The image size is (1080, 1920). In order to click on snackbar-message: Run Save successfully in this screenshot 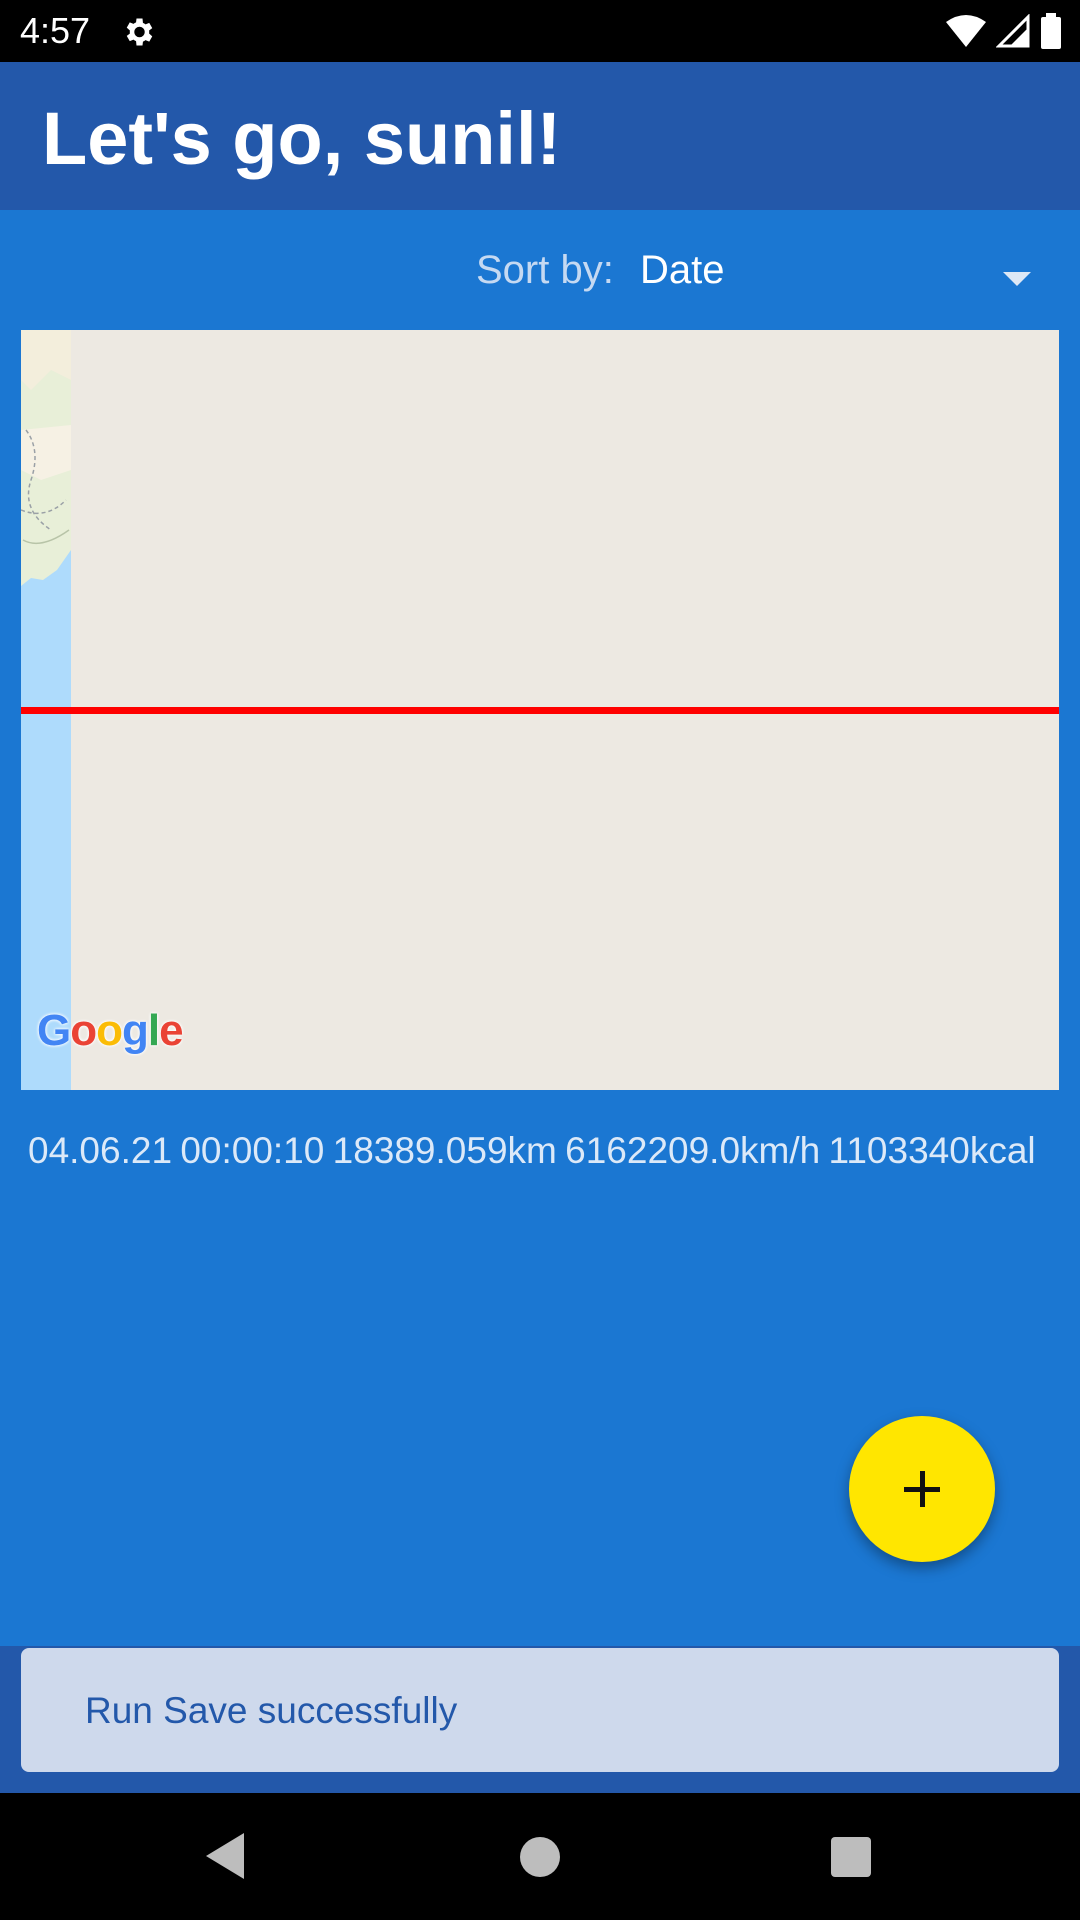, I will do `click(271, 1710)`.